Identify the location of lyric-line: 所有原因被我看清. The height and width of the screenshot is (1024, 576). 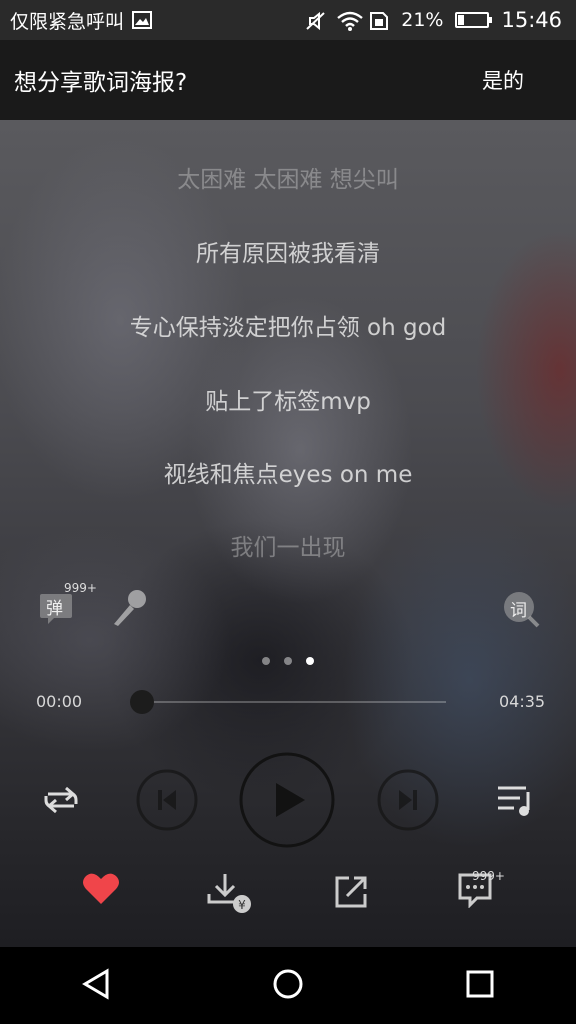
(288, 254).